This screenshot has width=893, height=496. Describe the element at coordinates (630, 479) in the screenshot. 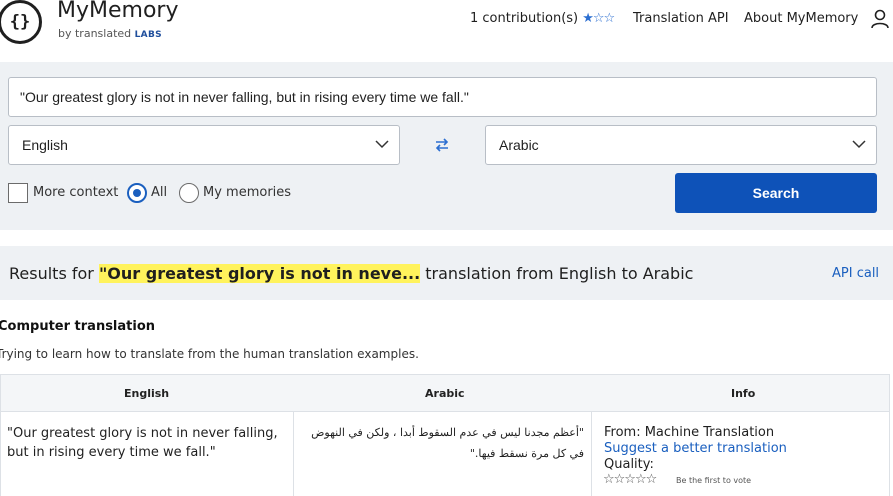

I see `quality-stars-icon: ☆☆☆☆☆` at that location.